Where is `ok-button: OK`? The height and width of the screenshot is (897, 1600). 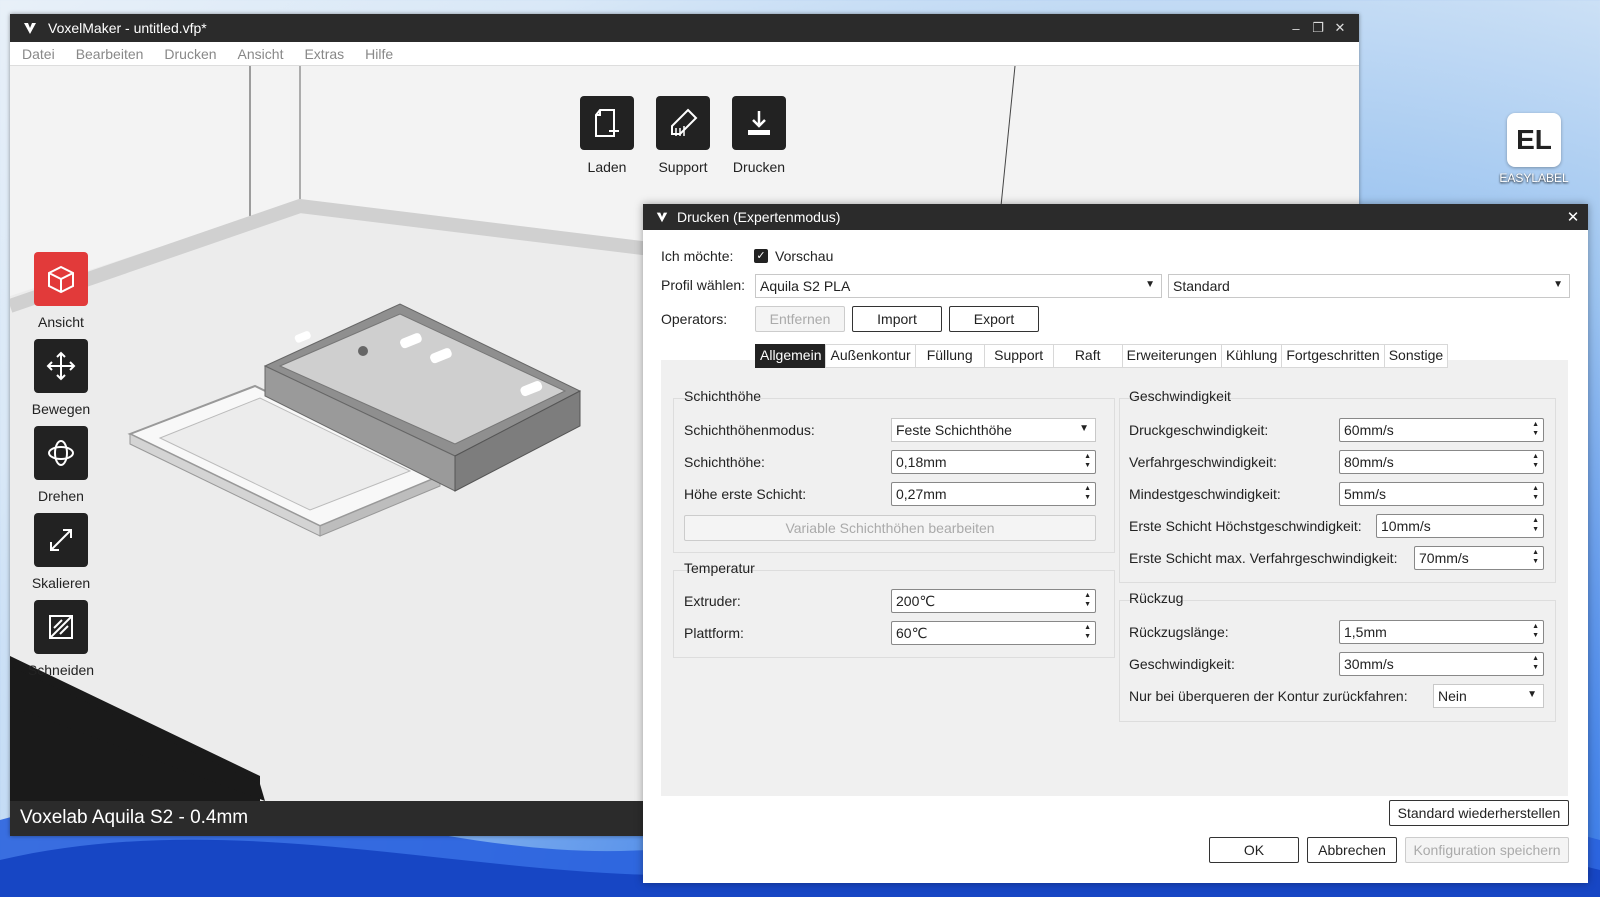
ok-button: OK is located at coordinates (1254, 850).